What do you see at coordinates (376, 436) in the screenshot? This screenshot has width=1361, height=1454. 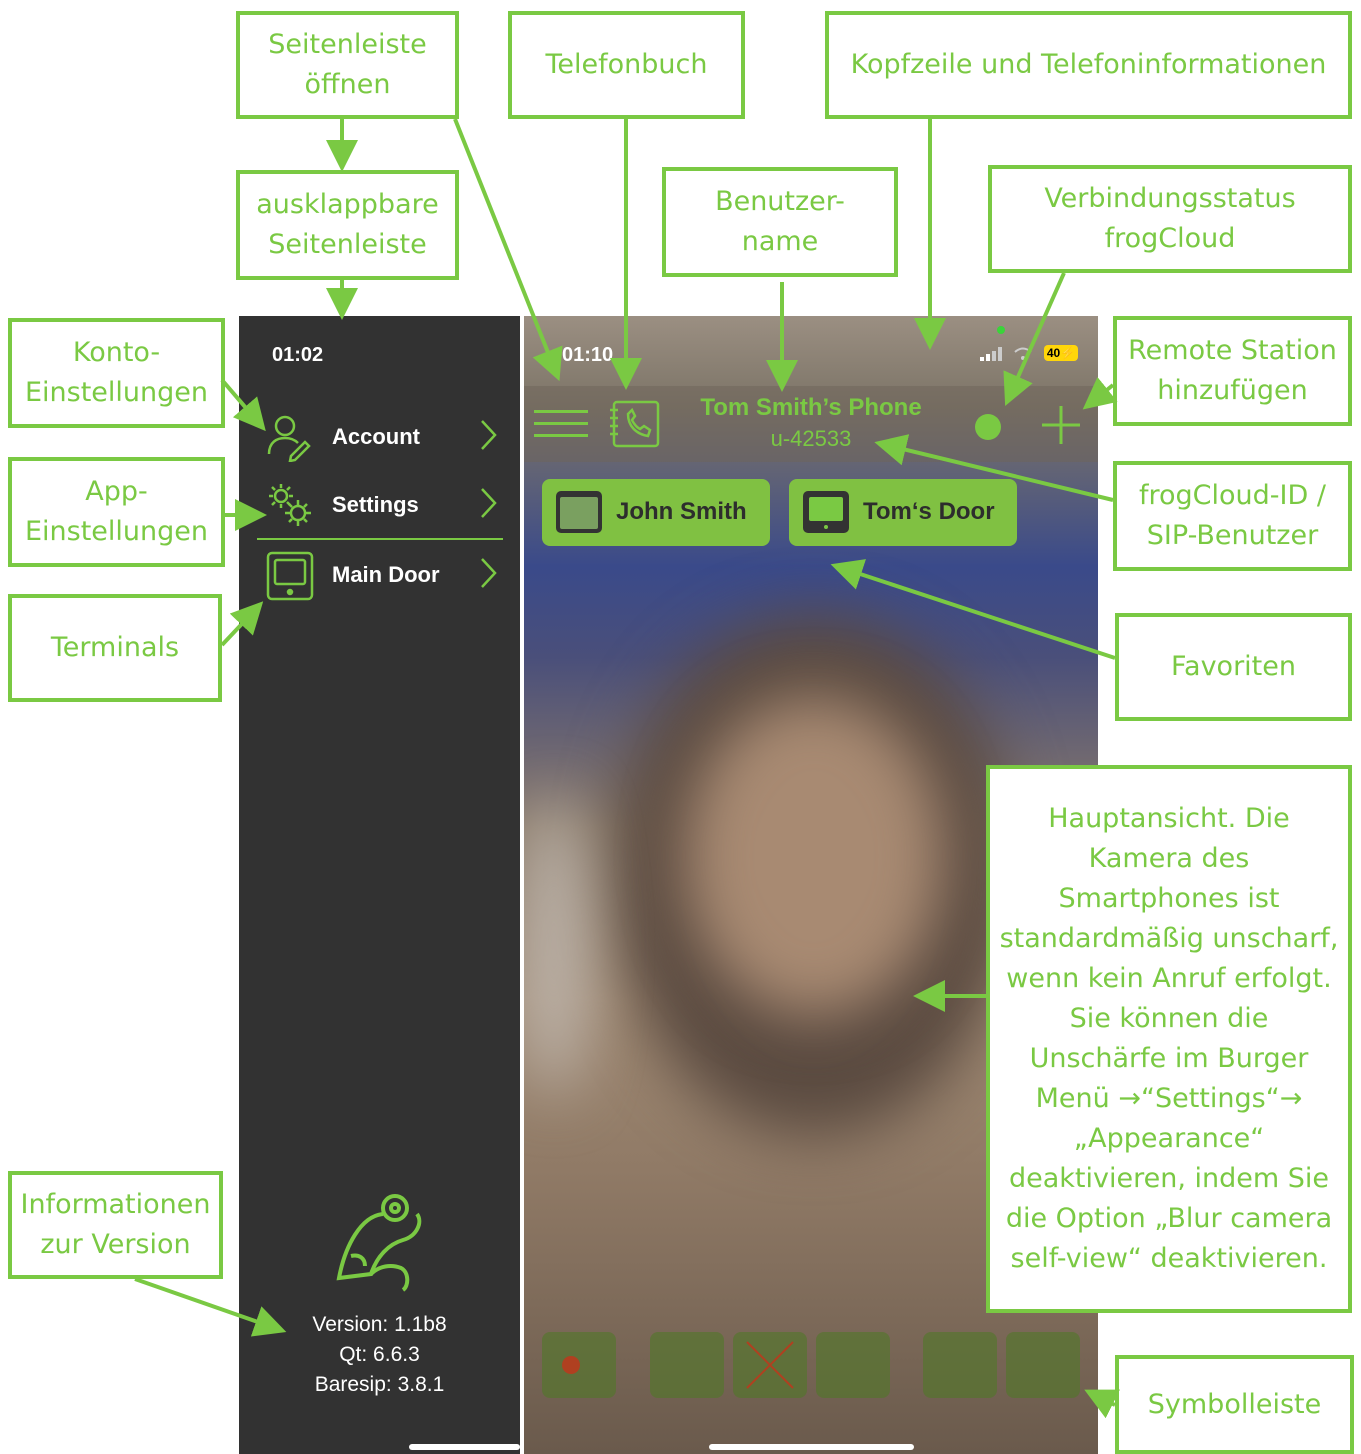 I see `sidebar-item-label: Account` at bounding box center [376, 436].